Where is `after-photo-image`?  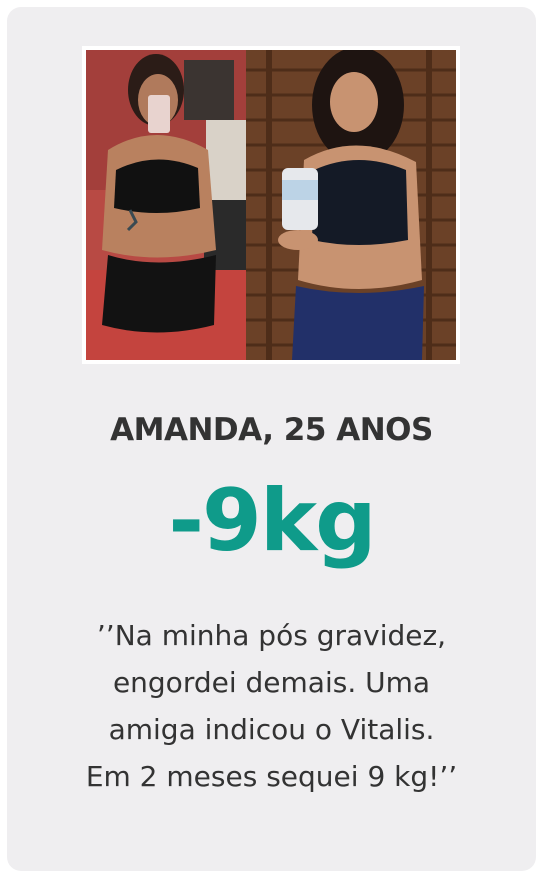 after-photo-image is located at coordinates (351, 205).